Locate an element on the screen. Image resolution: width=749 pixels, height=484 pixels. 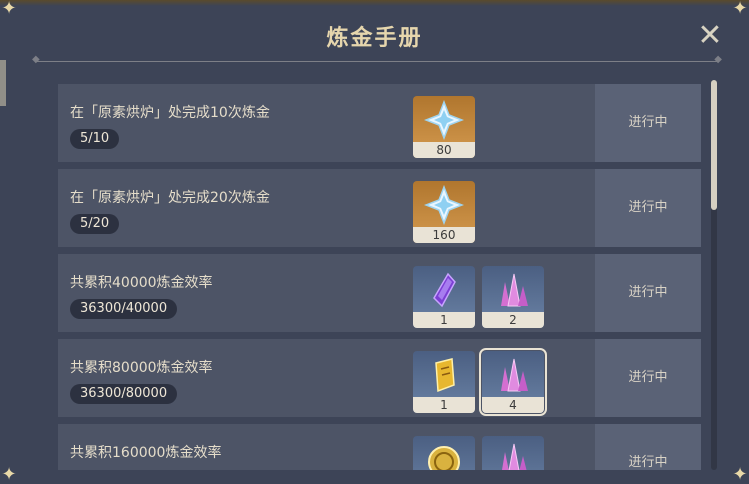
progress-badge: 36300/40000 is located at coordinates (124, 309).